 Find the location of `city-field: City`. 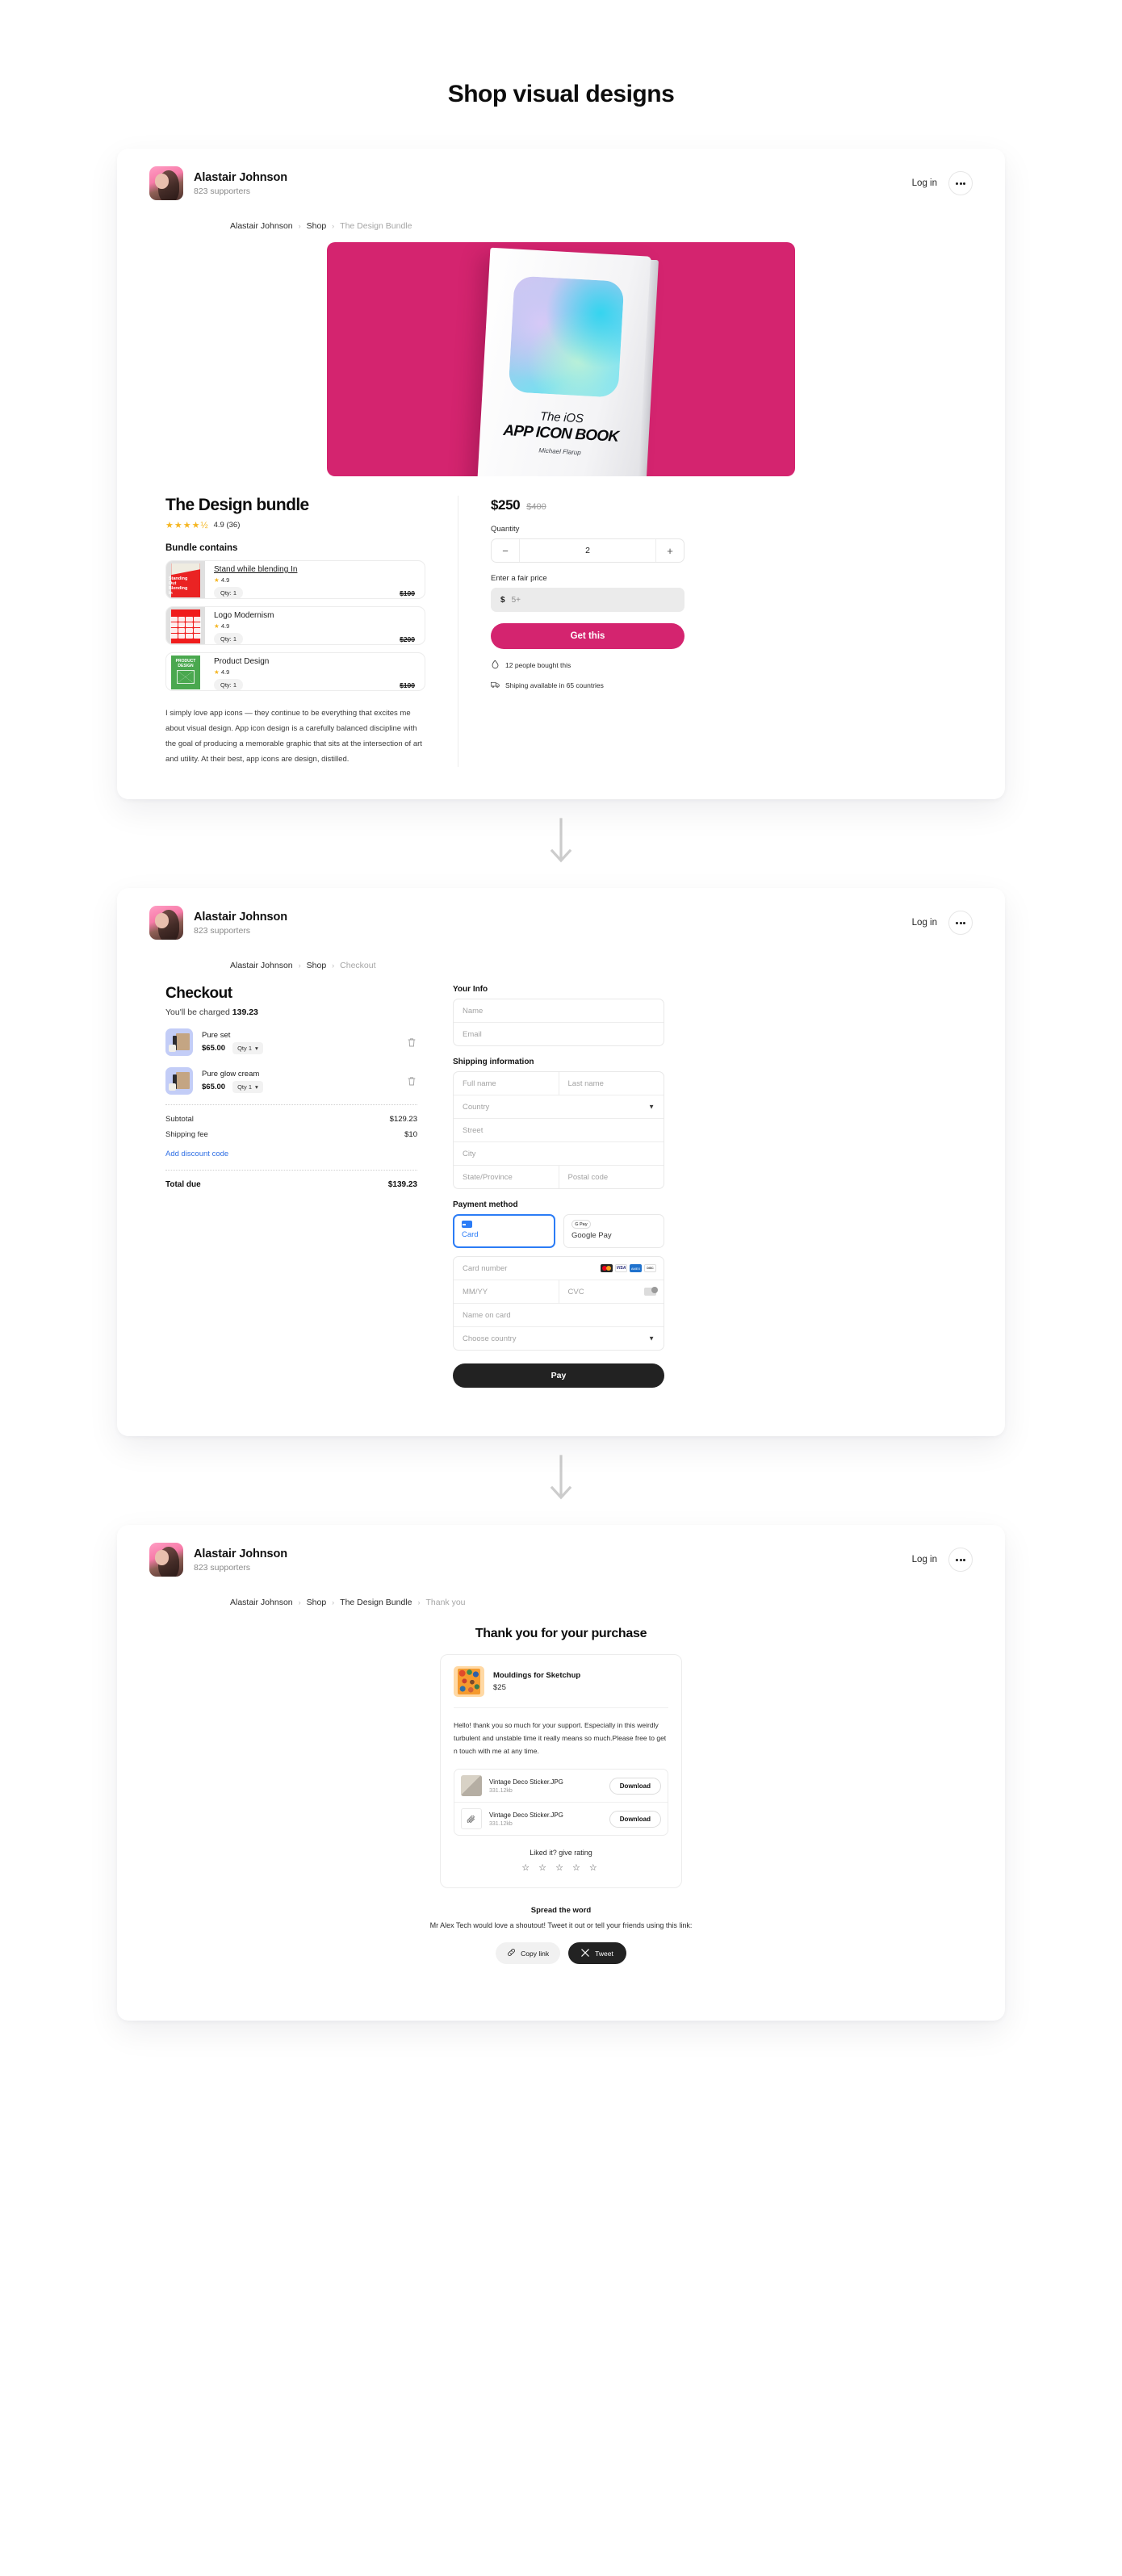

city-field: City is located at coordinates (559, 1153).